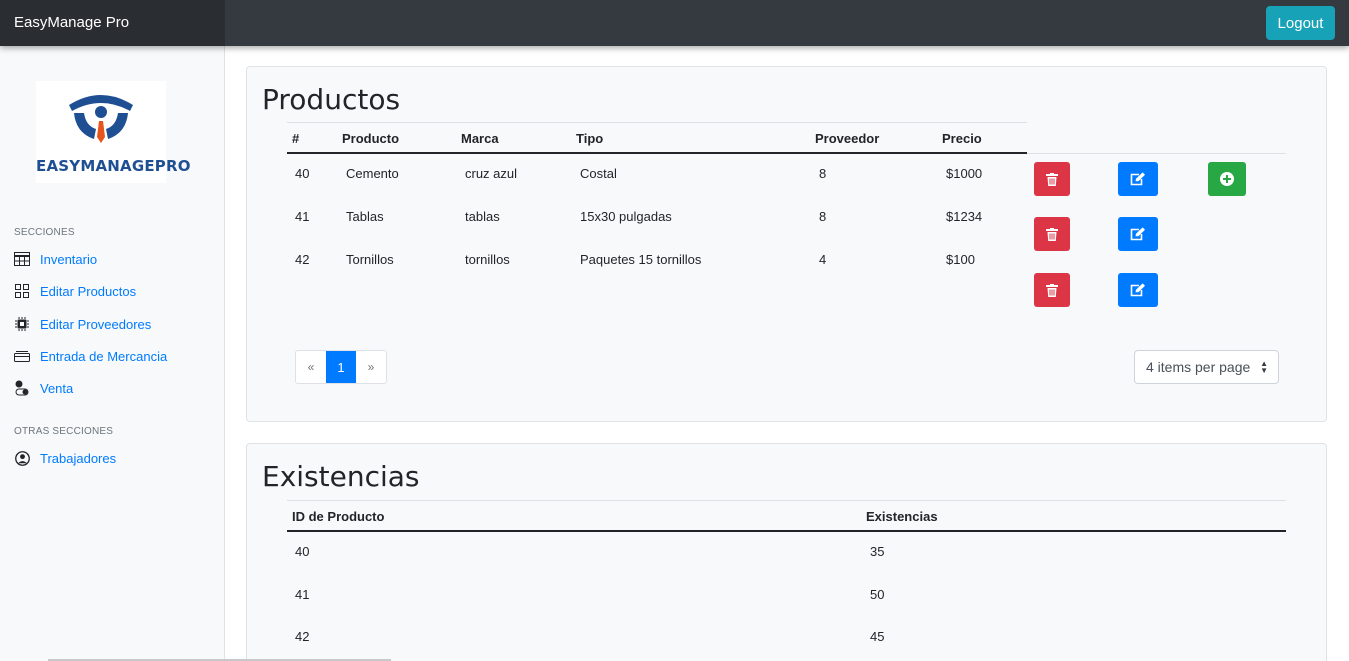 The width and height of the screenshot is (1349, 661). Describe the element at coordinates (480, 138) in the screenshot. I see `column-header: Marca` at that location.